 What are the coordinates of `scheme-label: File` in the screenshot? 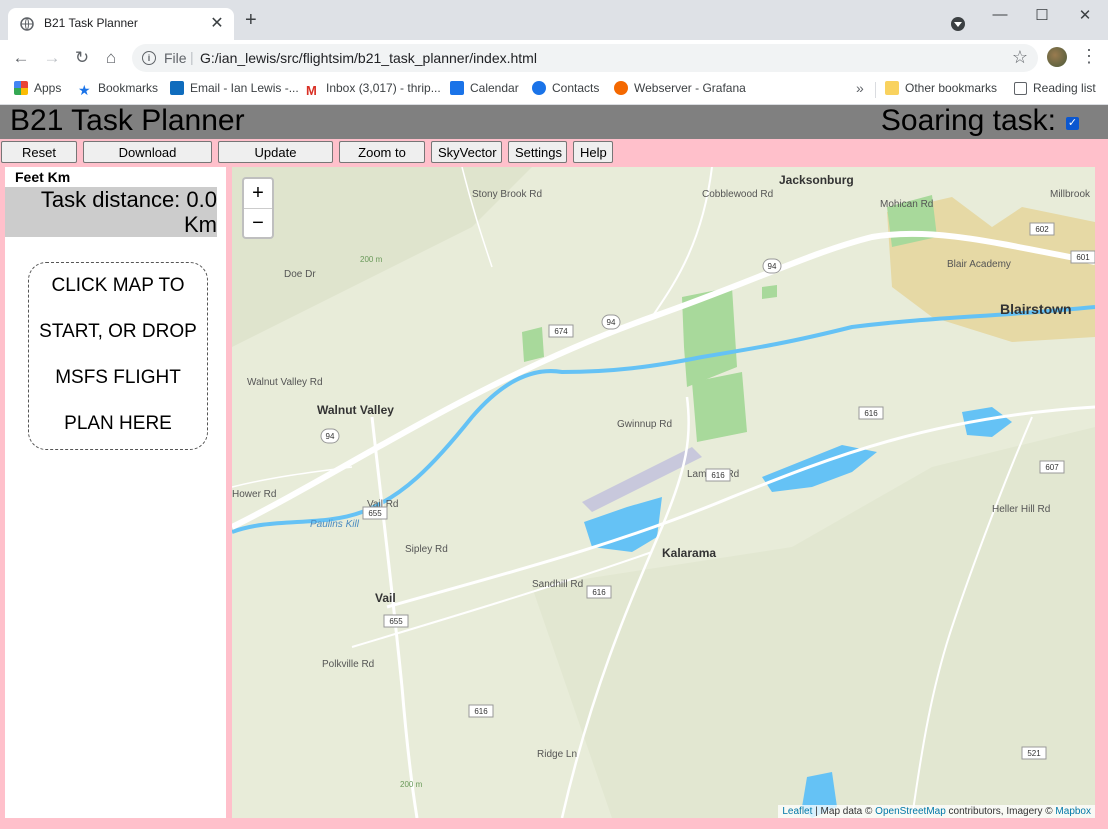 It's located at (175, 58).